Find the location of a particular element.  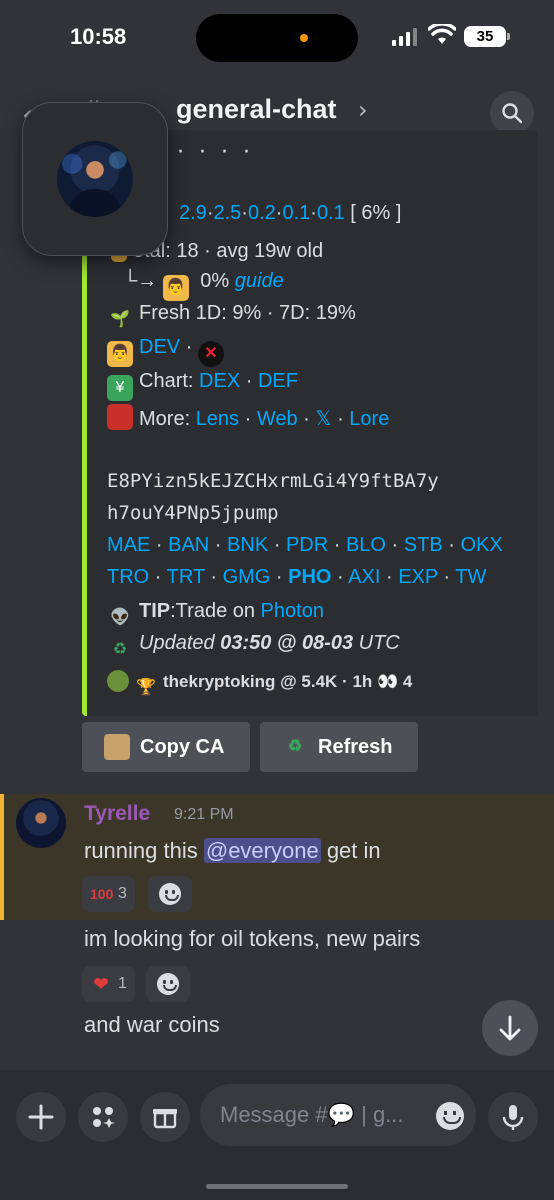

bot-link-ban: BAN is located at coordinates (188, 545).